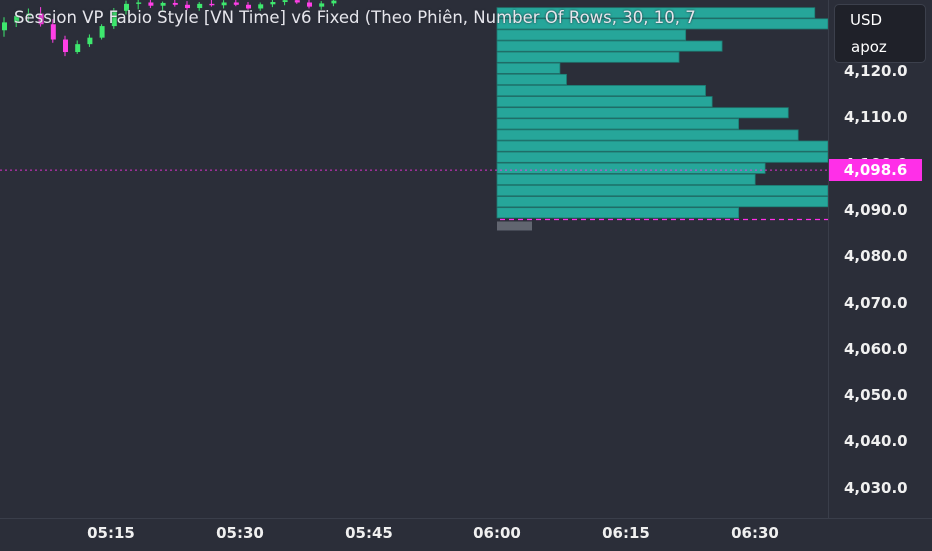 This screenshot has height=551, width=932. What do you see at coordinates (240, 533) in the screenshot?
I see `time-tick-label: 05:30` at bounding box center [240, 533].